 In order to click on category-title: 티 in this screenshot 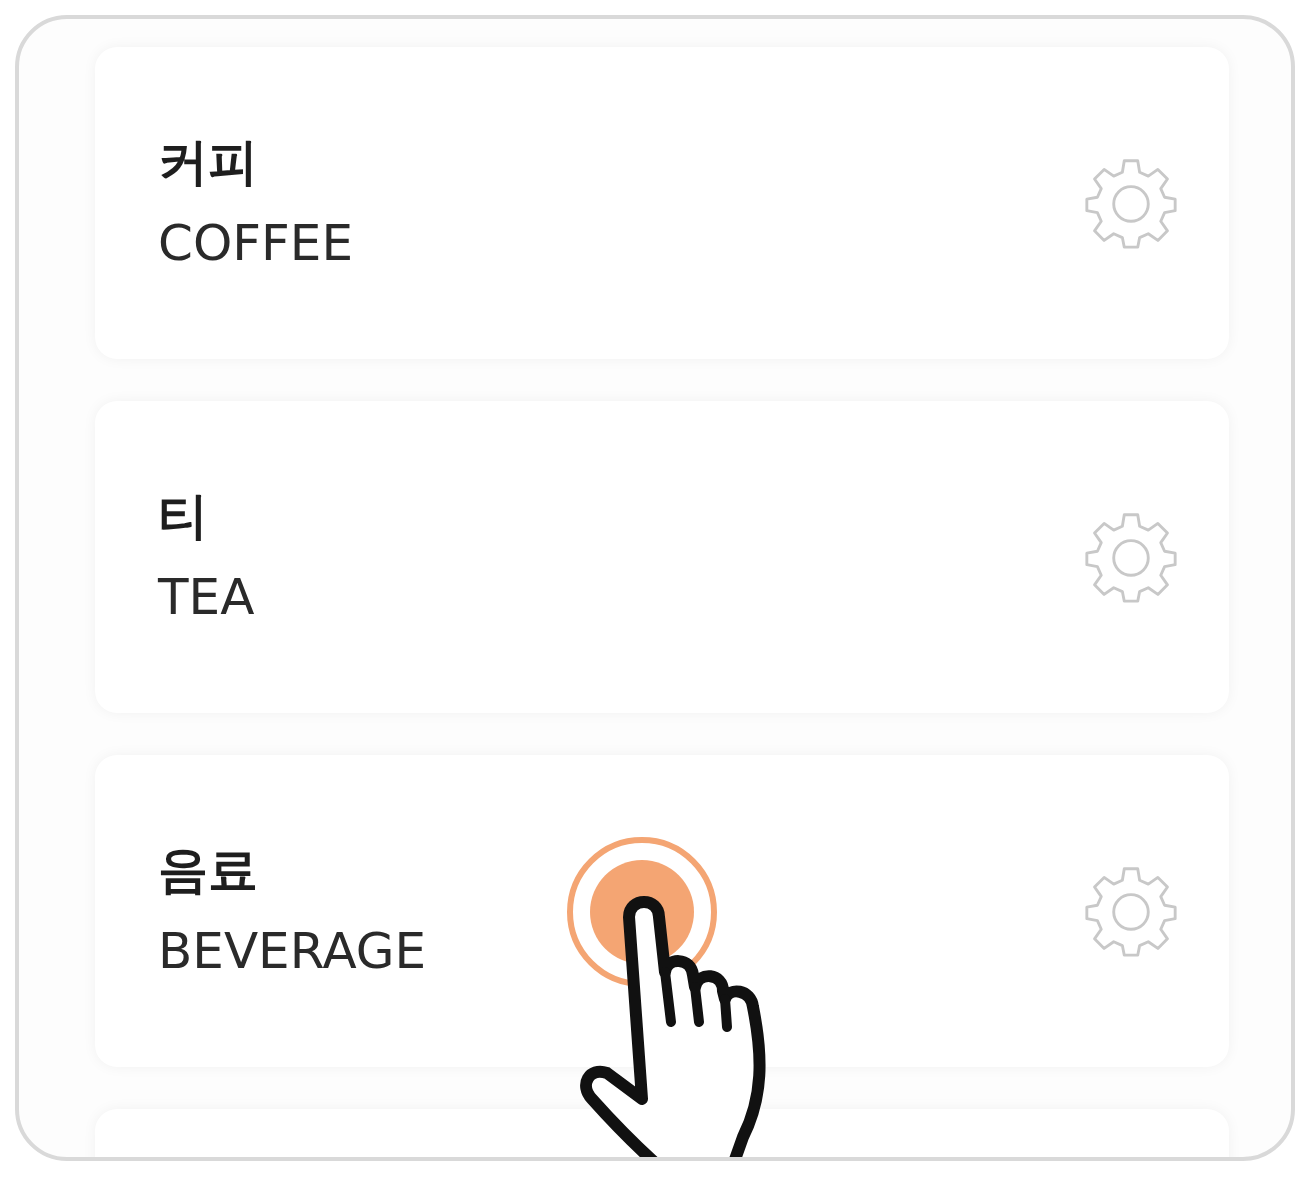, I will do `click(183, 516)`.